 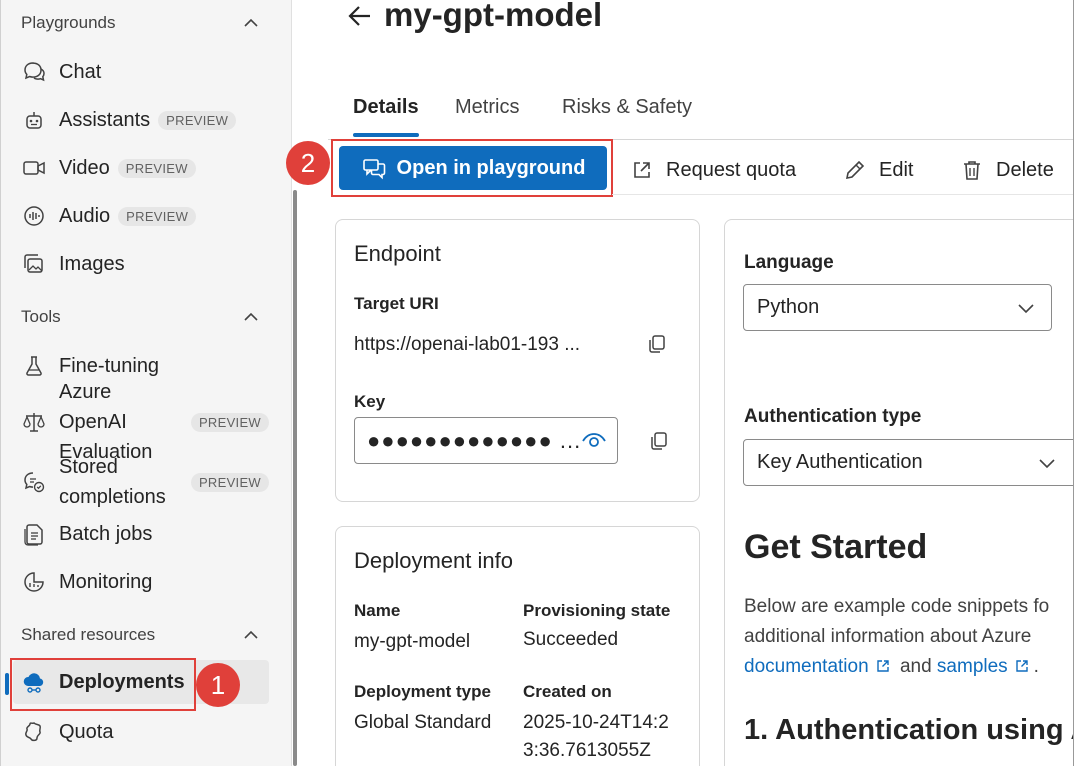 What do you see at coordinates (493, 16) in the screenshot?
I see `page-title: my-gpt-model` at bounding box center [493, 16].